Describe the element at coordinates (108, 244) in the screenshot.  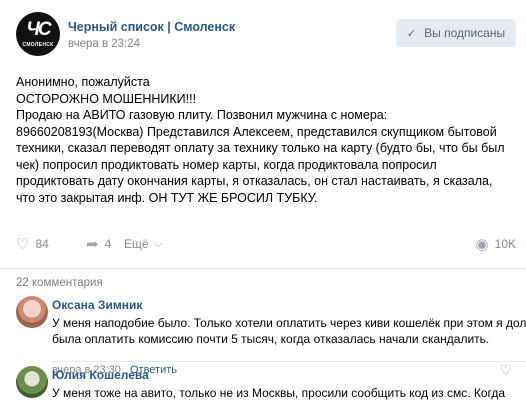
I see `share-count: 4` at that location.